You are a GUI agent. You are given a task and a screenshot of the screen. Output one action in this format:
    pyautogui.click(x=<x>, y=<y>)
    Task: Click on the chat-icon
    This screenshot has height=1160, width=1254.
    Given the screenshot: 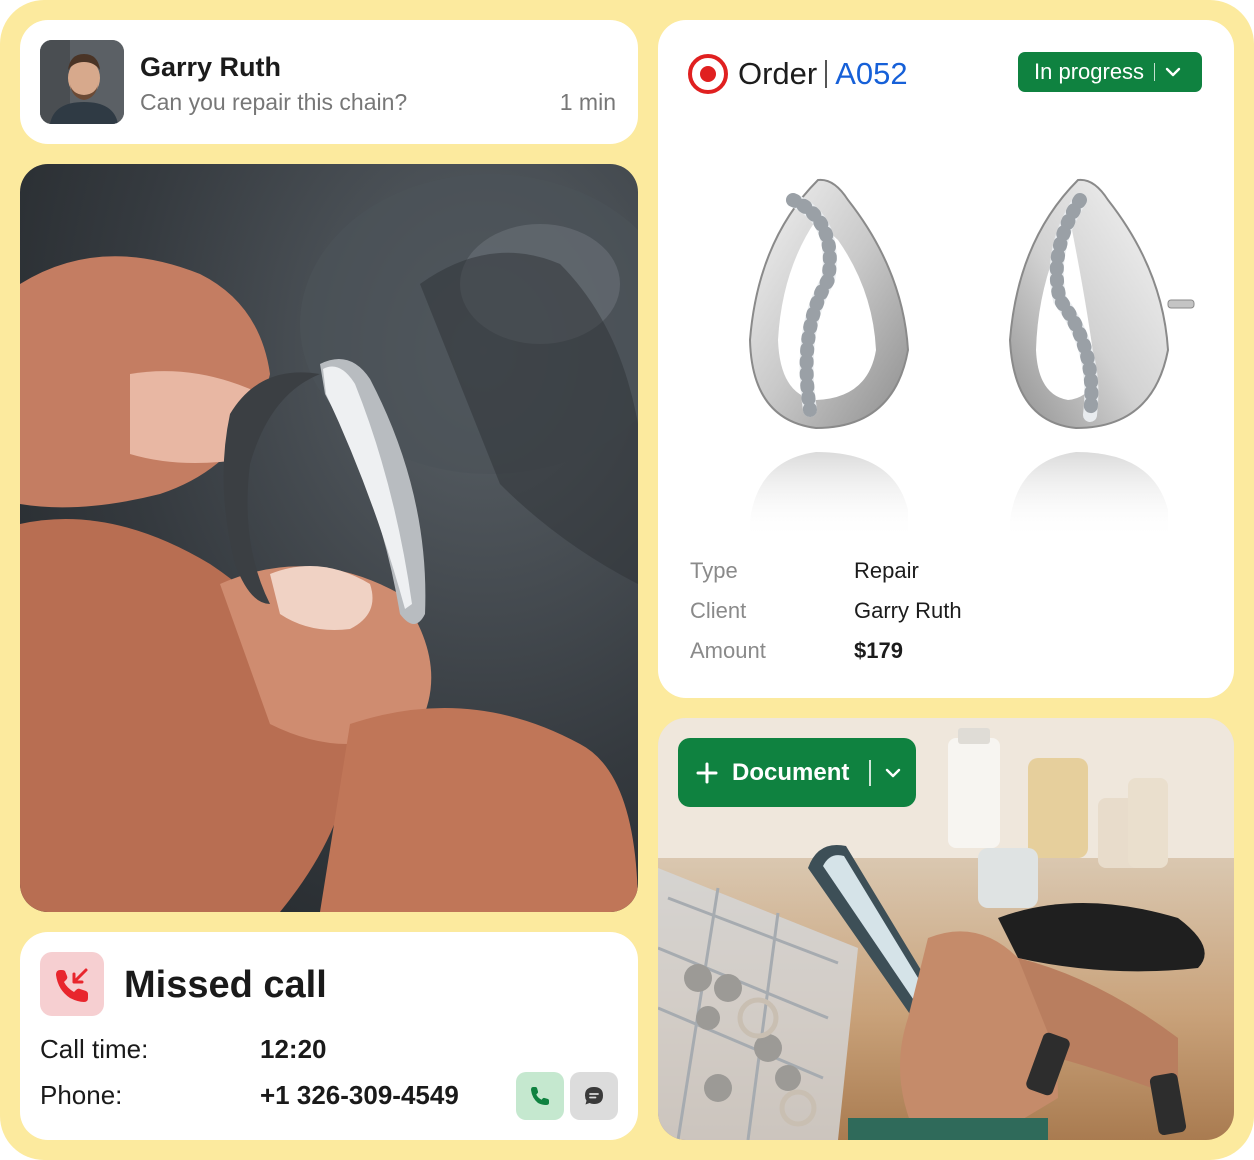 What is the action you would take?
    pyautogui.click(x=594, y=1096)
    